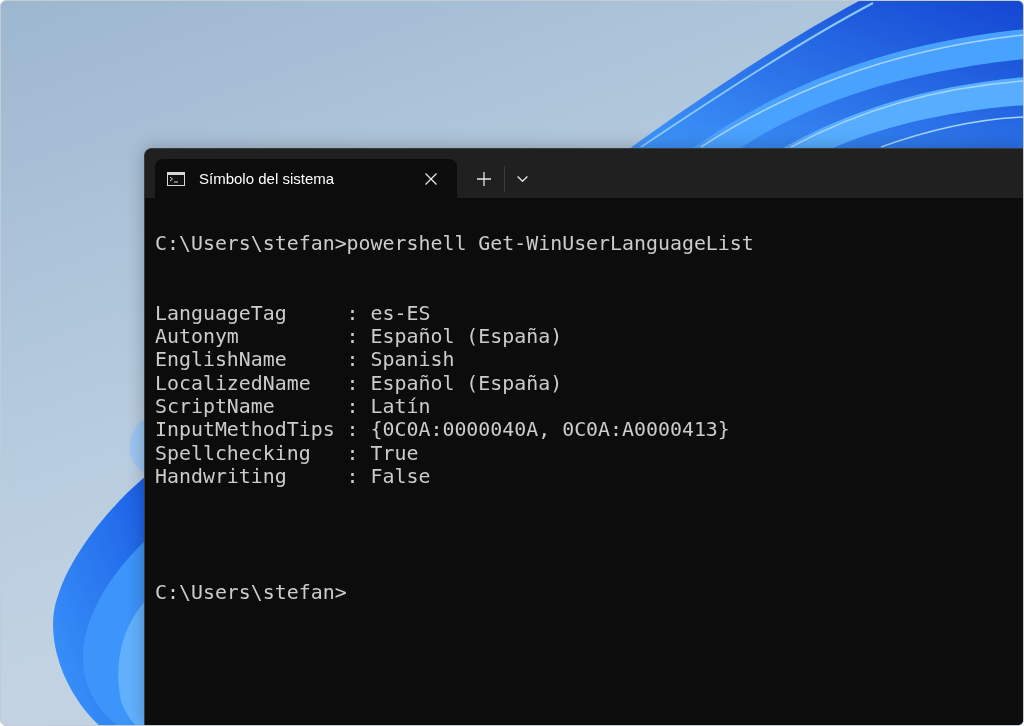  What do you see at coordinates (484, 178) in the screenshot?
I see `plus-icon` at bounding box center [484, 178].